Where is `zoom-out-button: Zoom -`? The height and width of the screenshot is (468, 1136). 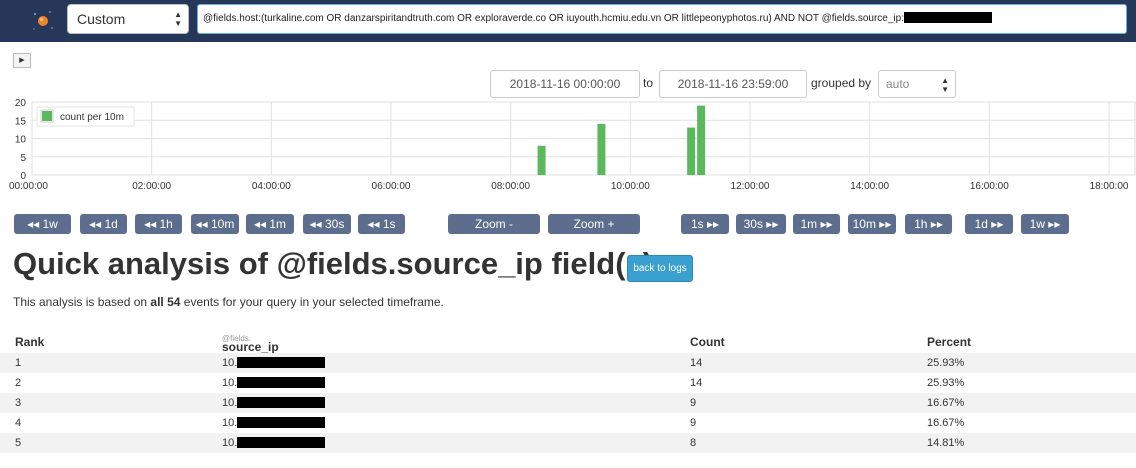
zoom-out-button: Zoom - is located at coordinates (494, 224).